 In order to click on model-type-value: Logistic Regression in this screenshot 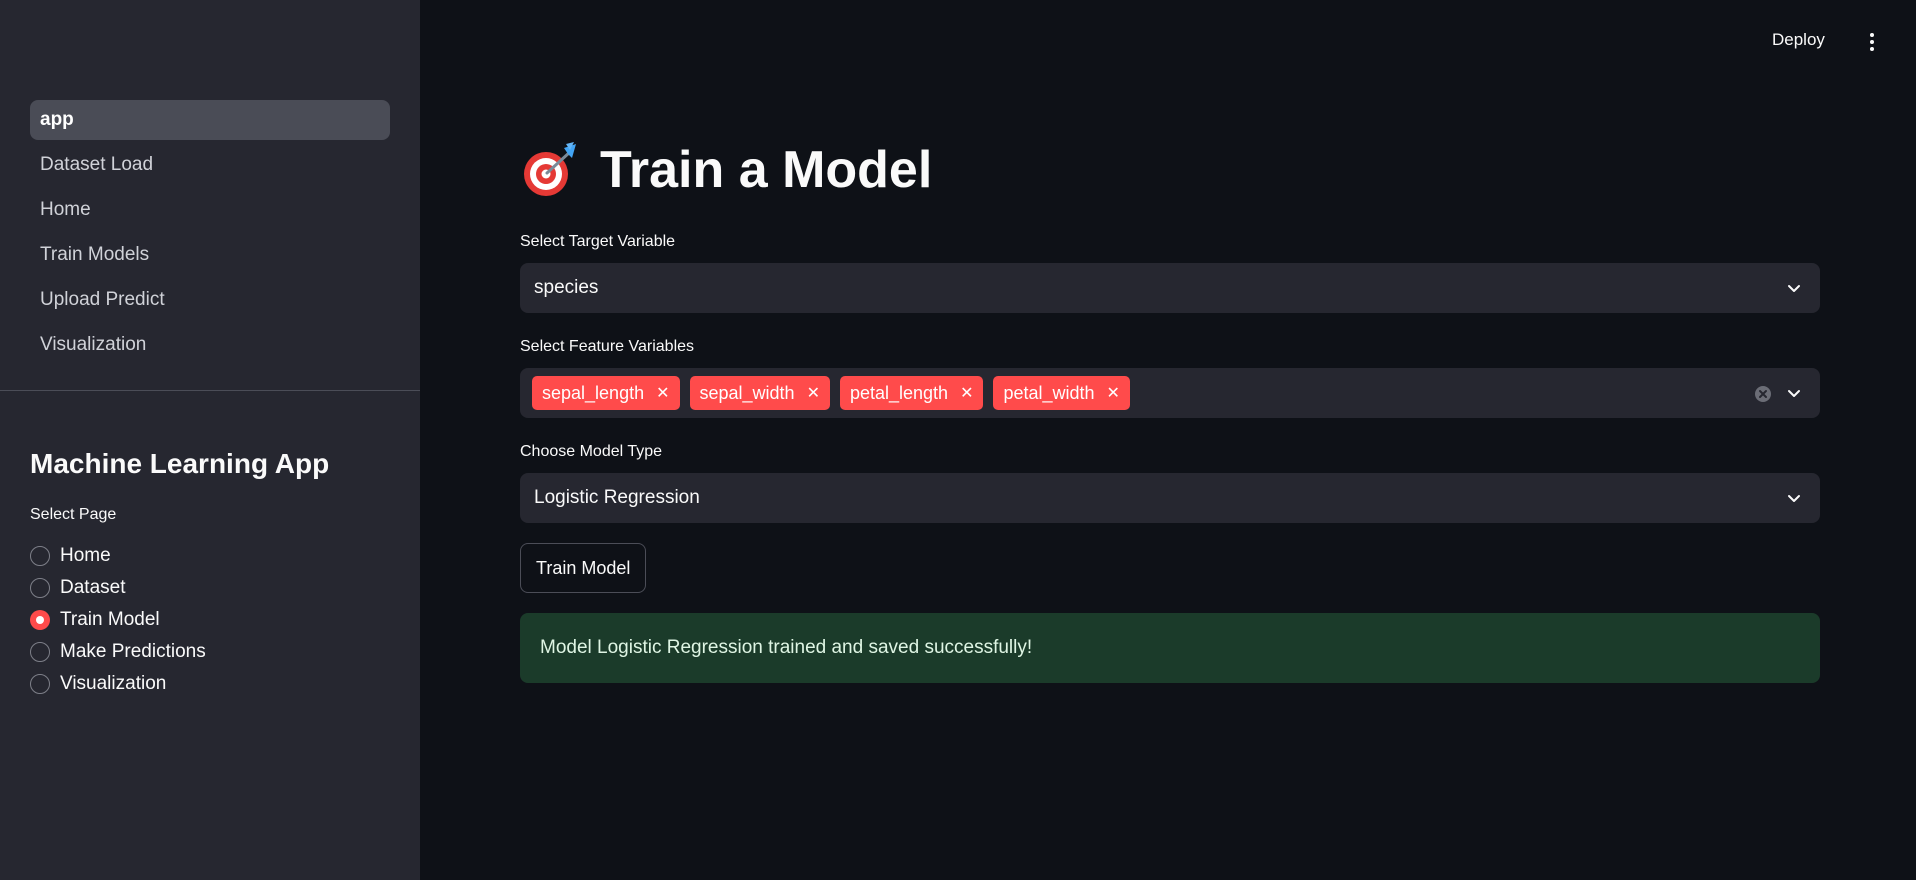, I will do `click(617, 497)`.